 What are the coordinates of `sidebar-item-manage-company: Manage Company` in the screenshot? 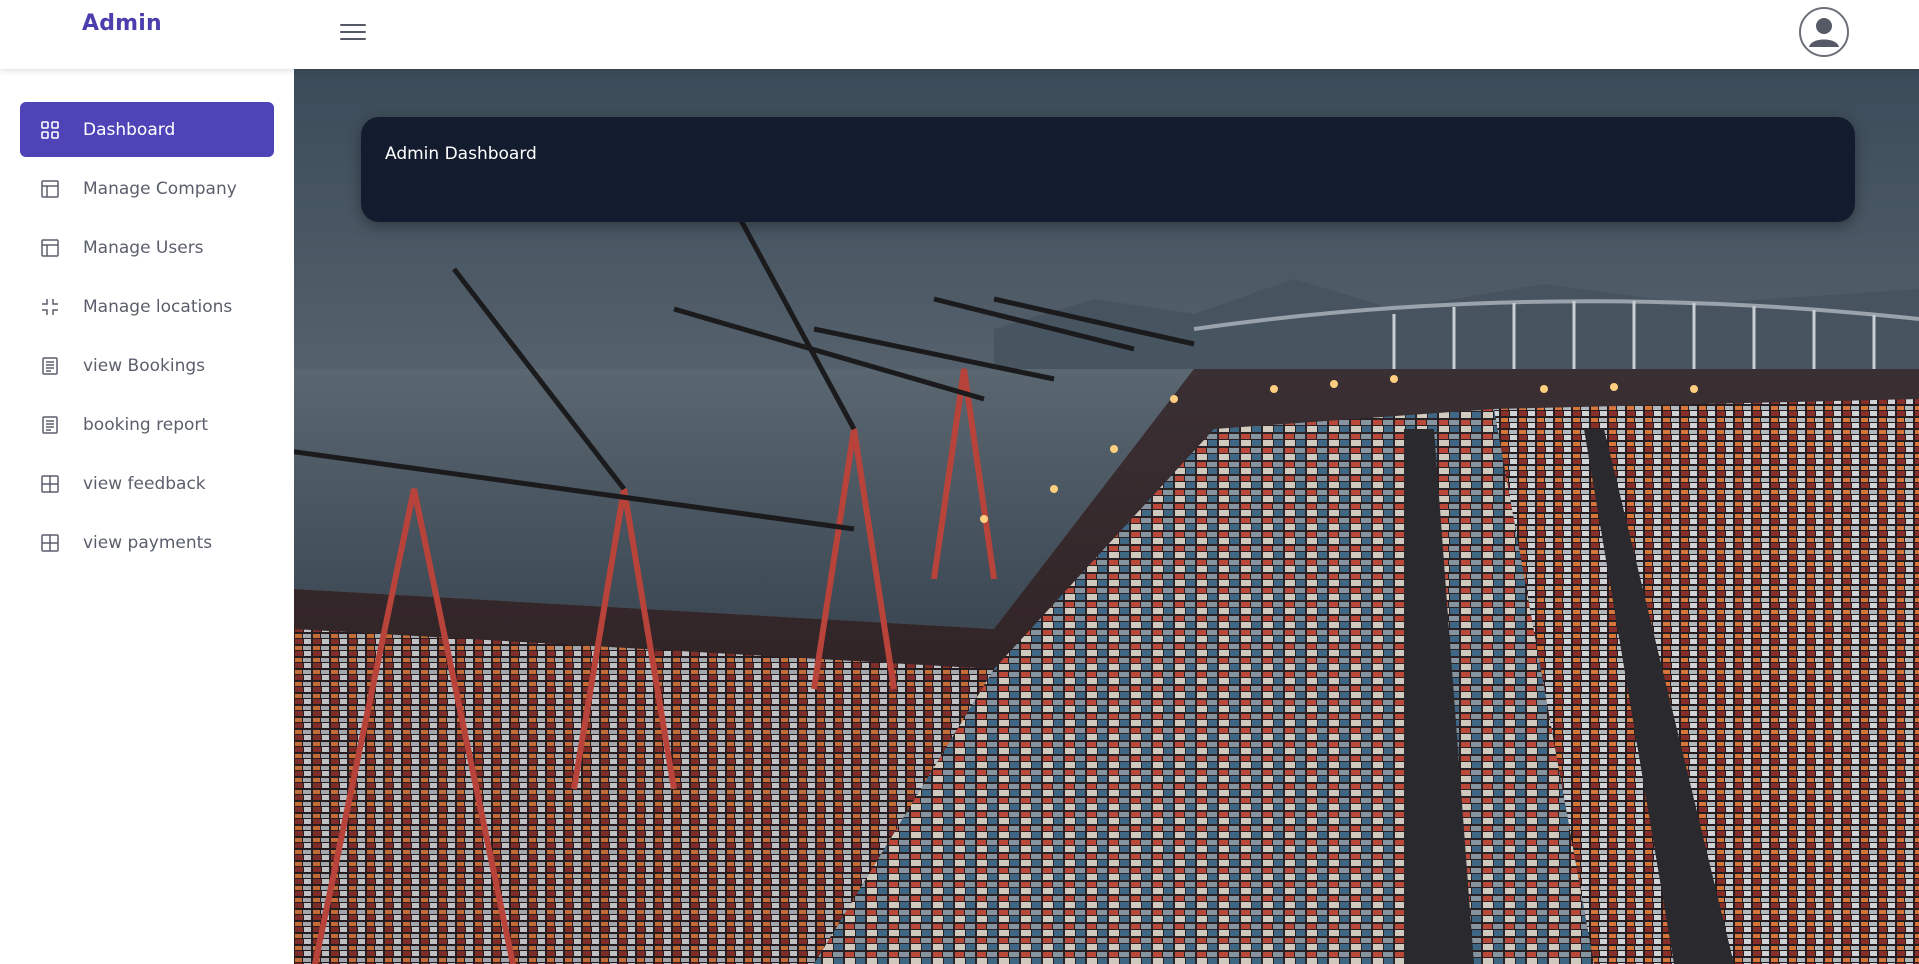 It's located at (147, 188).